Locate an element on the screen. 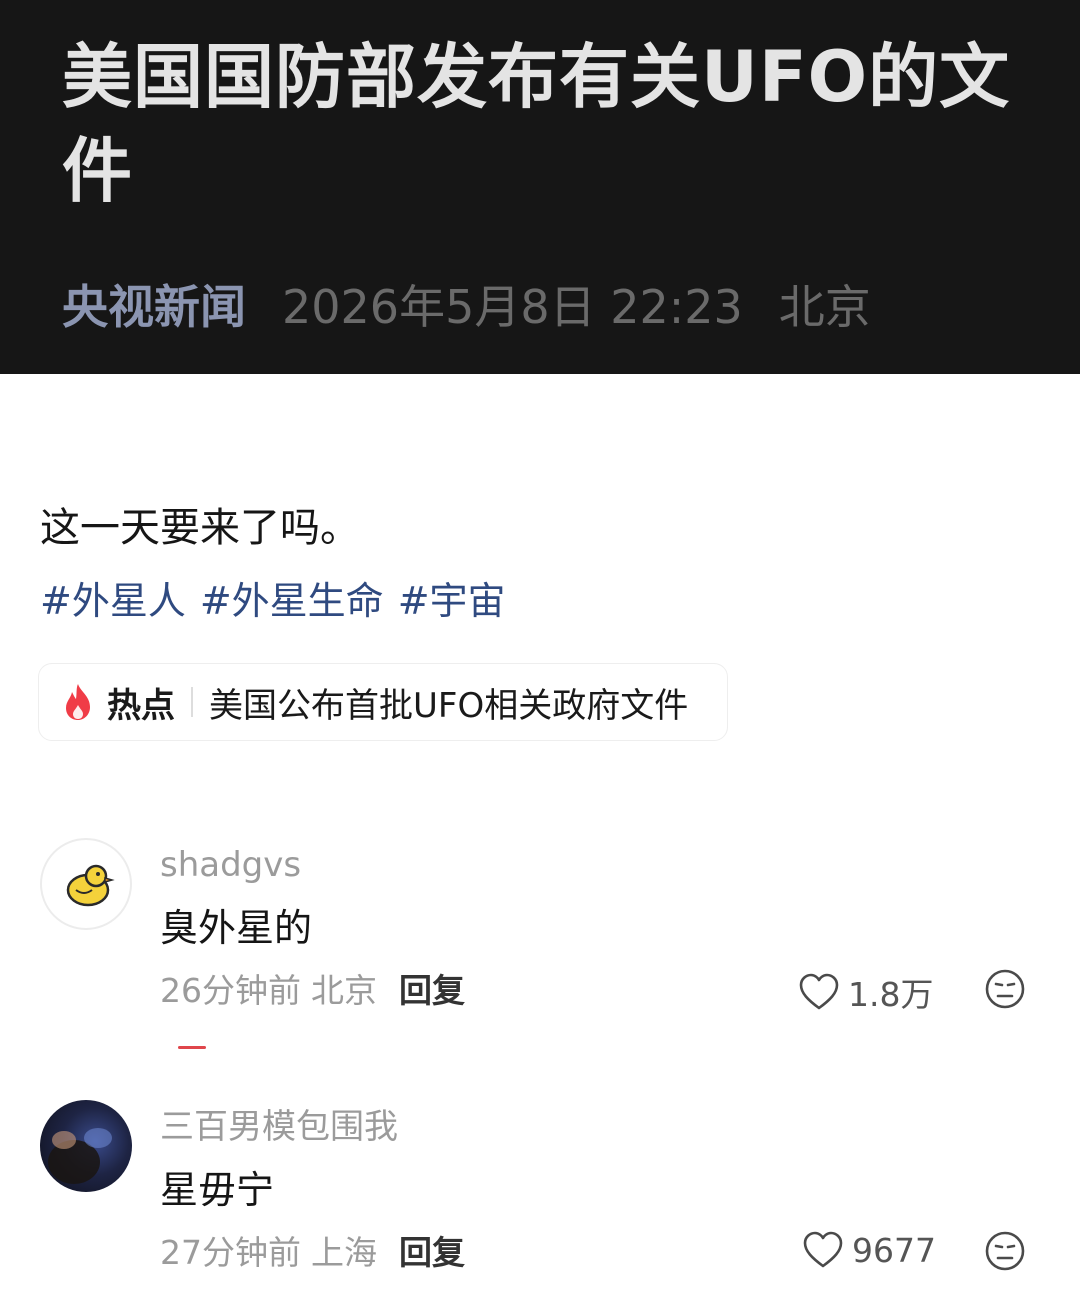 The image size is (1080, 1296). yellow-duck-avatar is located at coordinates (90, 885).